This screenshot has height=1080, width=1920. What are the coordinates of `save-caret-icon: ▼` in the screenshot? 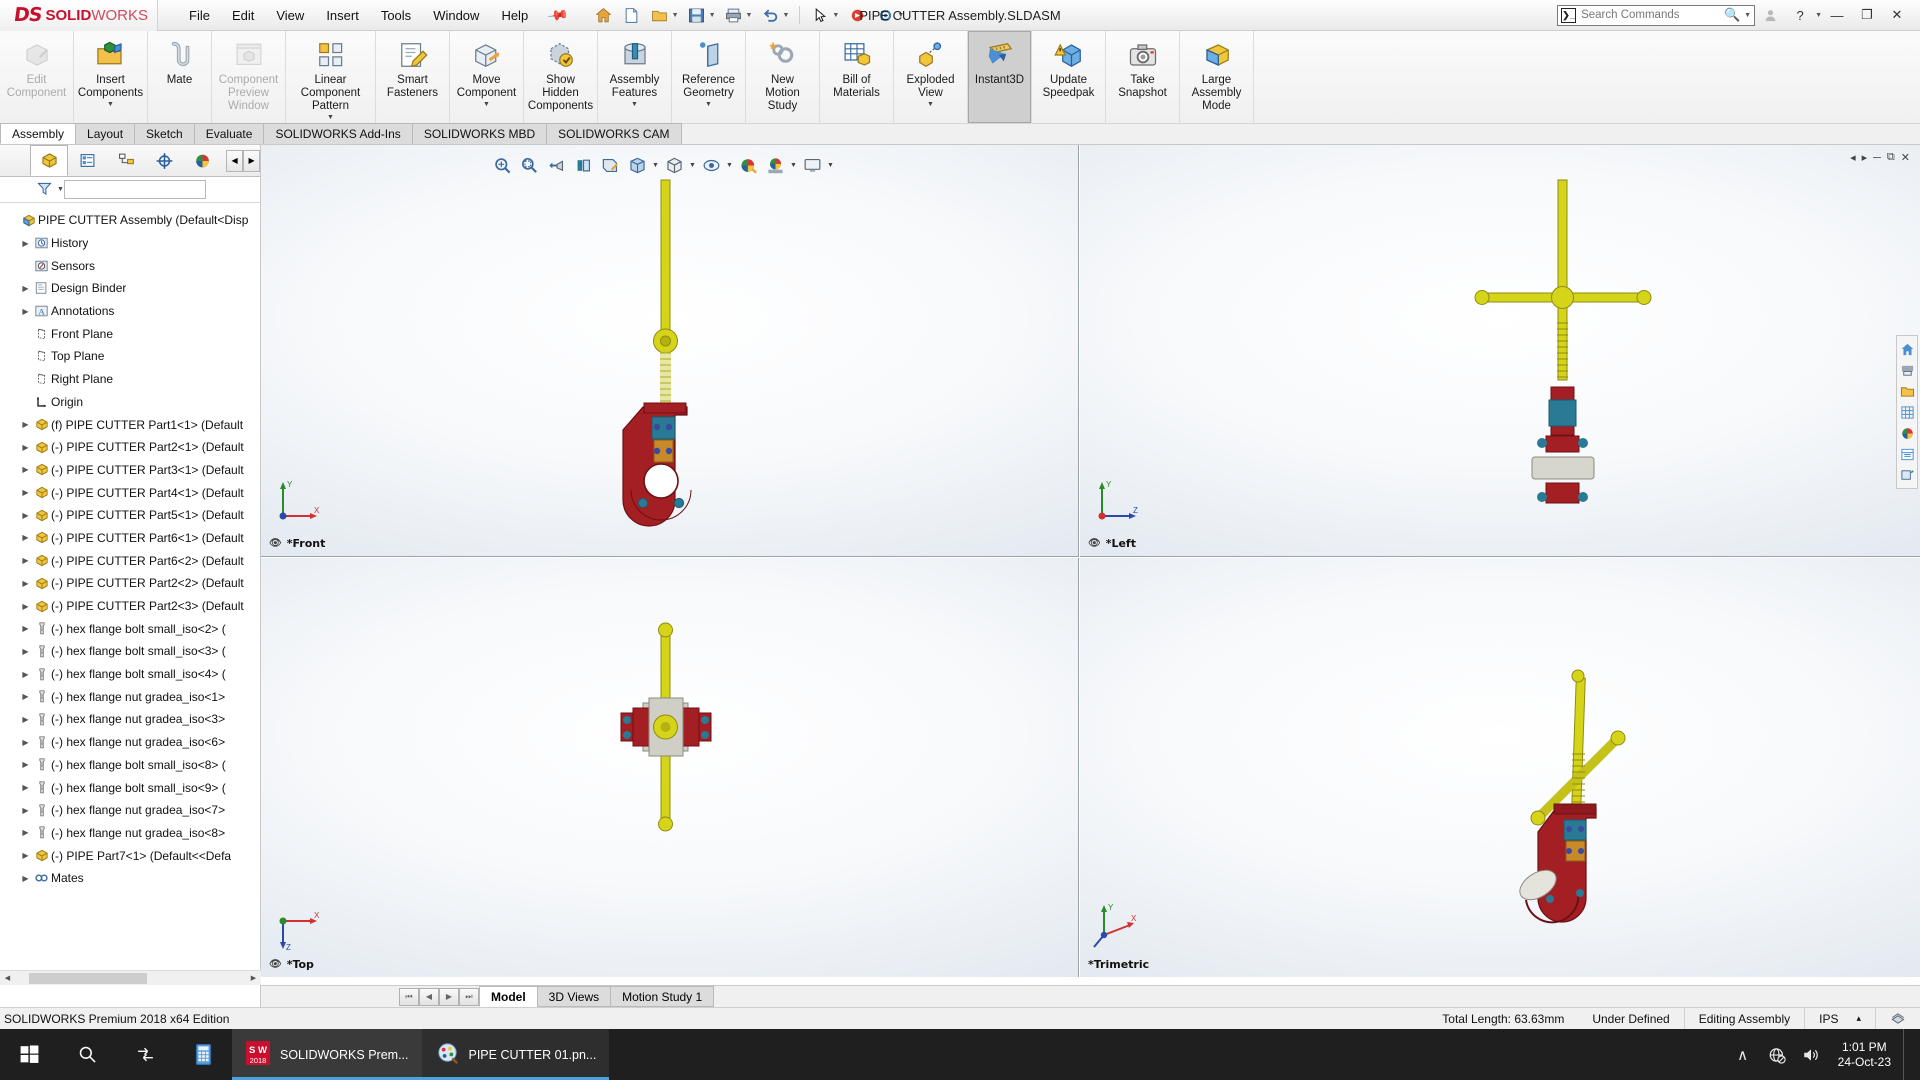 It's located at (712, 15).